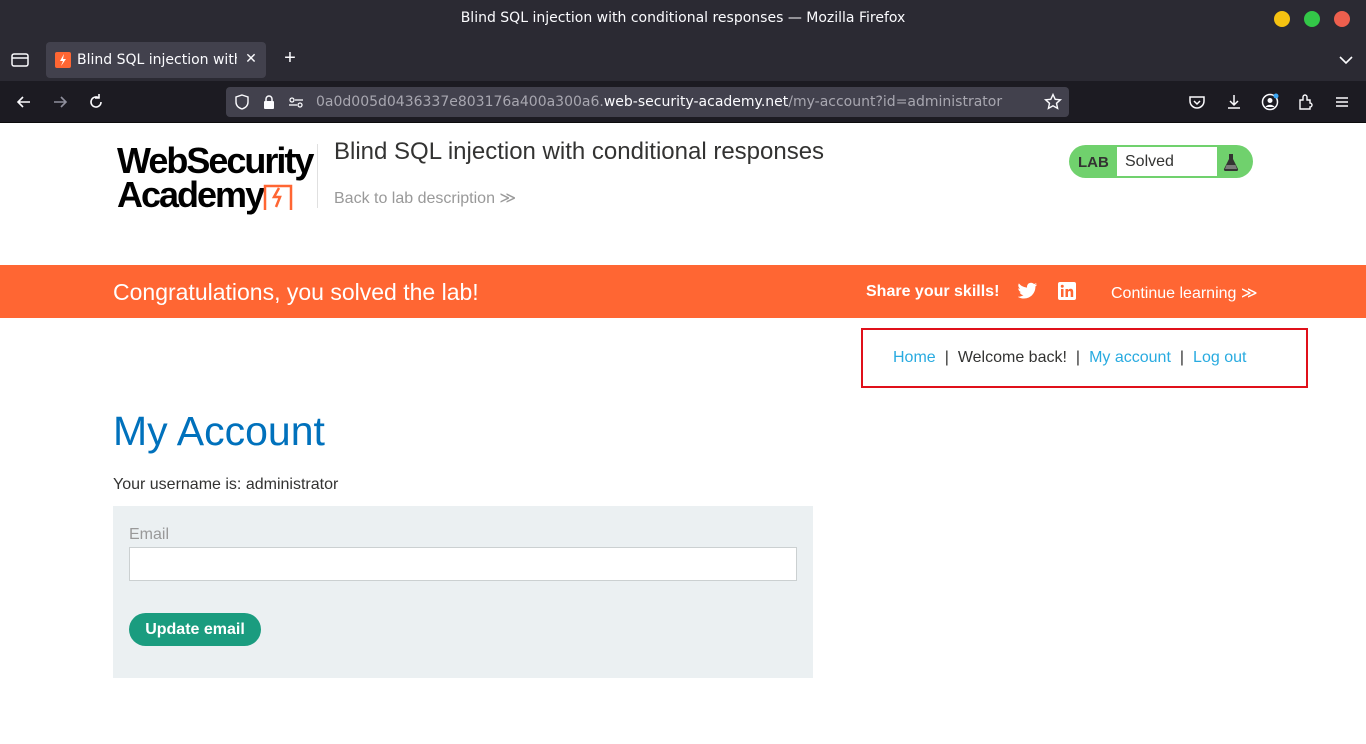  I want to click on back-icon, so click(24, 102).